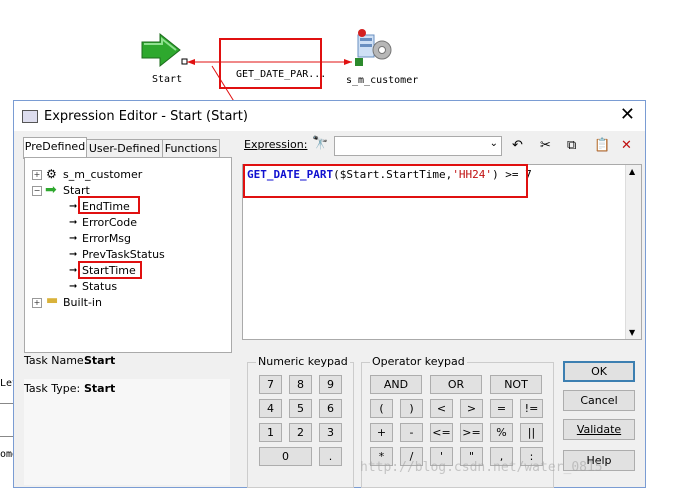 This screenshot has height=488, width=681. Describe the element at coordinates (99, 286) in the screenshot. I see `tree-item-status: Status` at that location.